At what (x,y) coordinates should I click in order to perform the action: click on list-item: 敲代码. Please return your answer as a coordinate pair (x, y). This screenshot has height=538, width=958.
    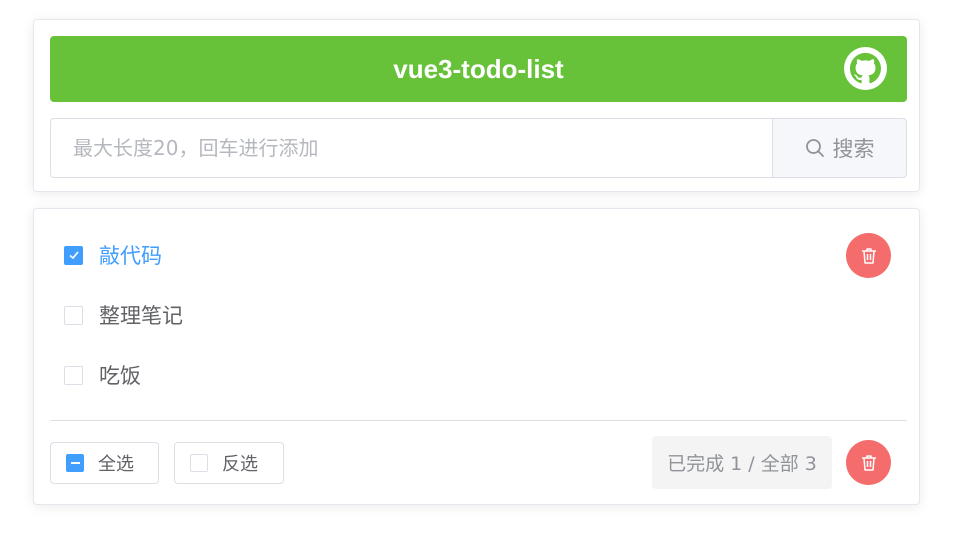
    Looking at the image, I should click on (479, 255).